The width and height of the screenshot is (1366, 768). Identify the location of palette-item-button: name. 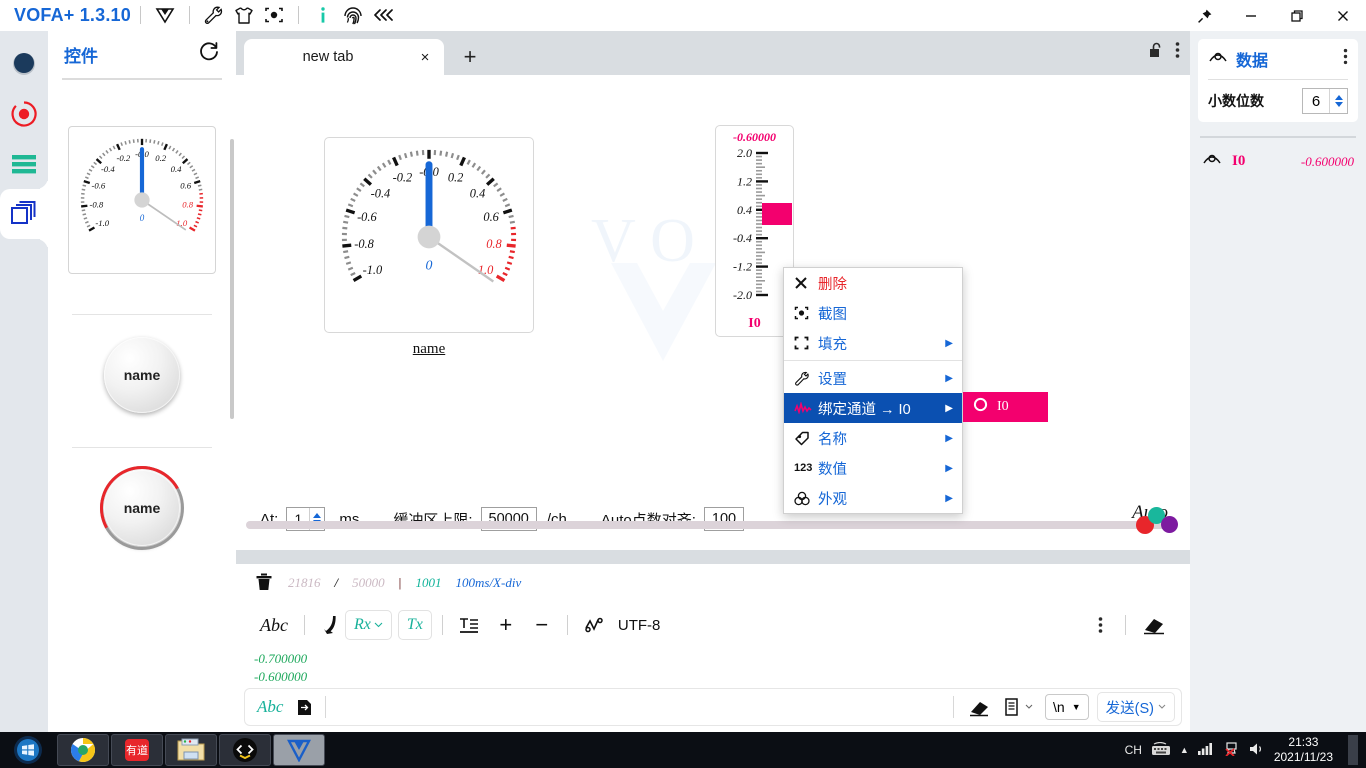
(142, 375).